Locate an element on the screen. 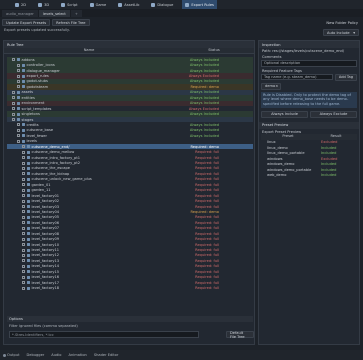 The image size is (363, 360). tree-row: addons Always Included is located at coordinates (130, 60).